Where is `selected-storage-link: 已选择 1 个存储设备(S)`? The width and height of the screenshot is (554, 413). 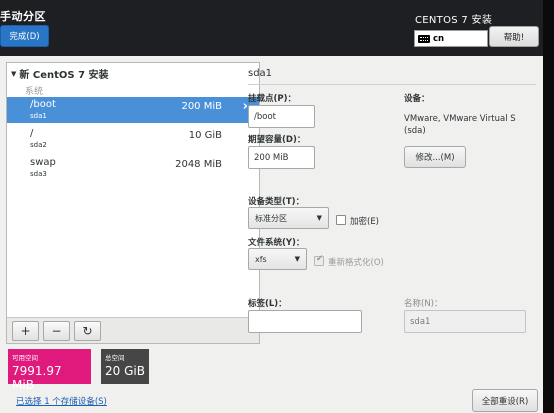
selected-storage-link: 已选择 1 个存储设备(S) is located at coordinates (61, 401).